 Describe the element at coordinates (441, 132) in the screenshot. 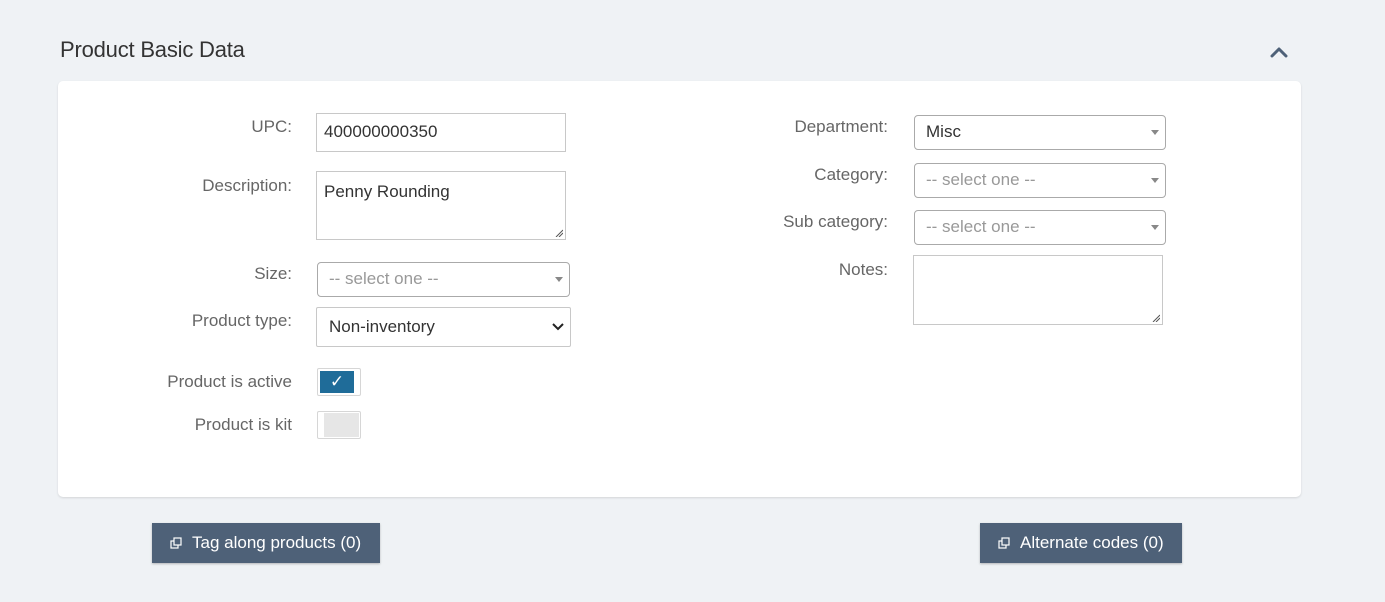

I see `upc-input: 400000000350` at that location.